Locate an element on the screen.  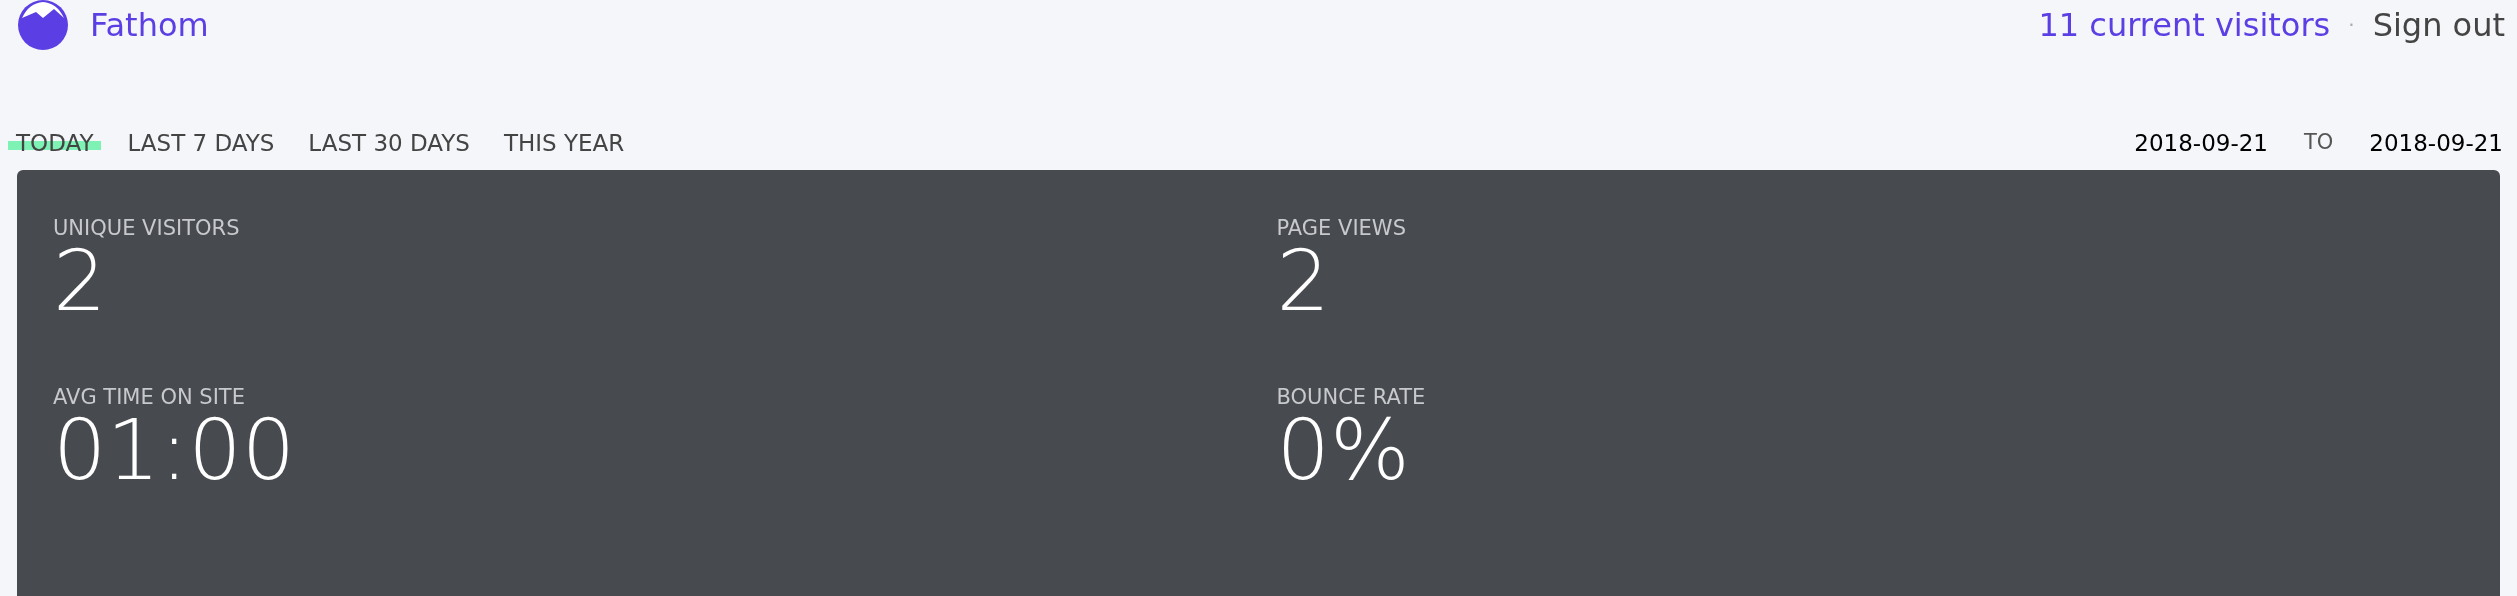
start-date: 2018-09-21 is located at coordinates (2201, 142).